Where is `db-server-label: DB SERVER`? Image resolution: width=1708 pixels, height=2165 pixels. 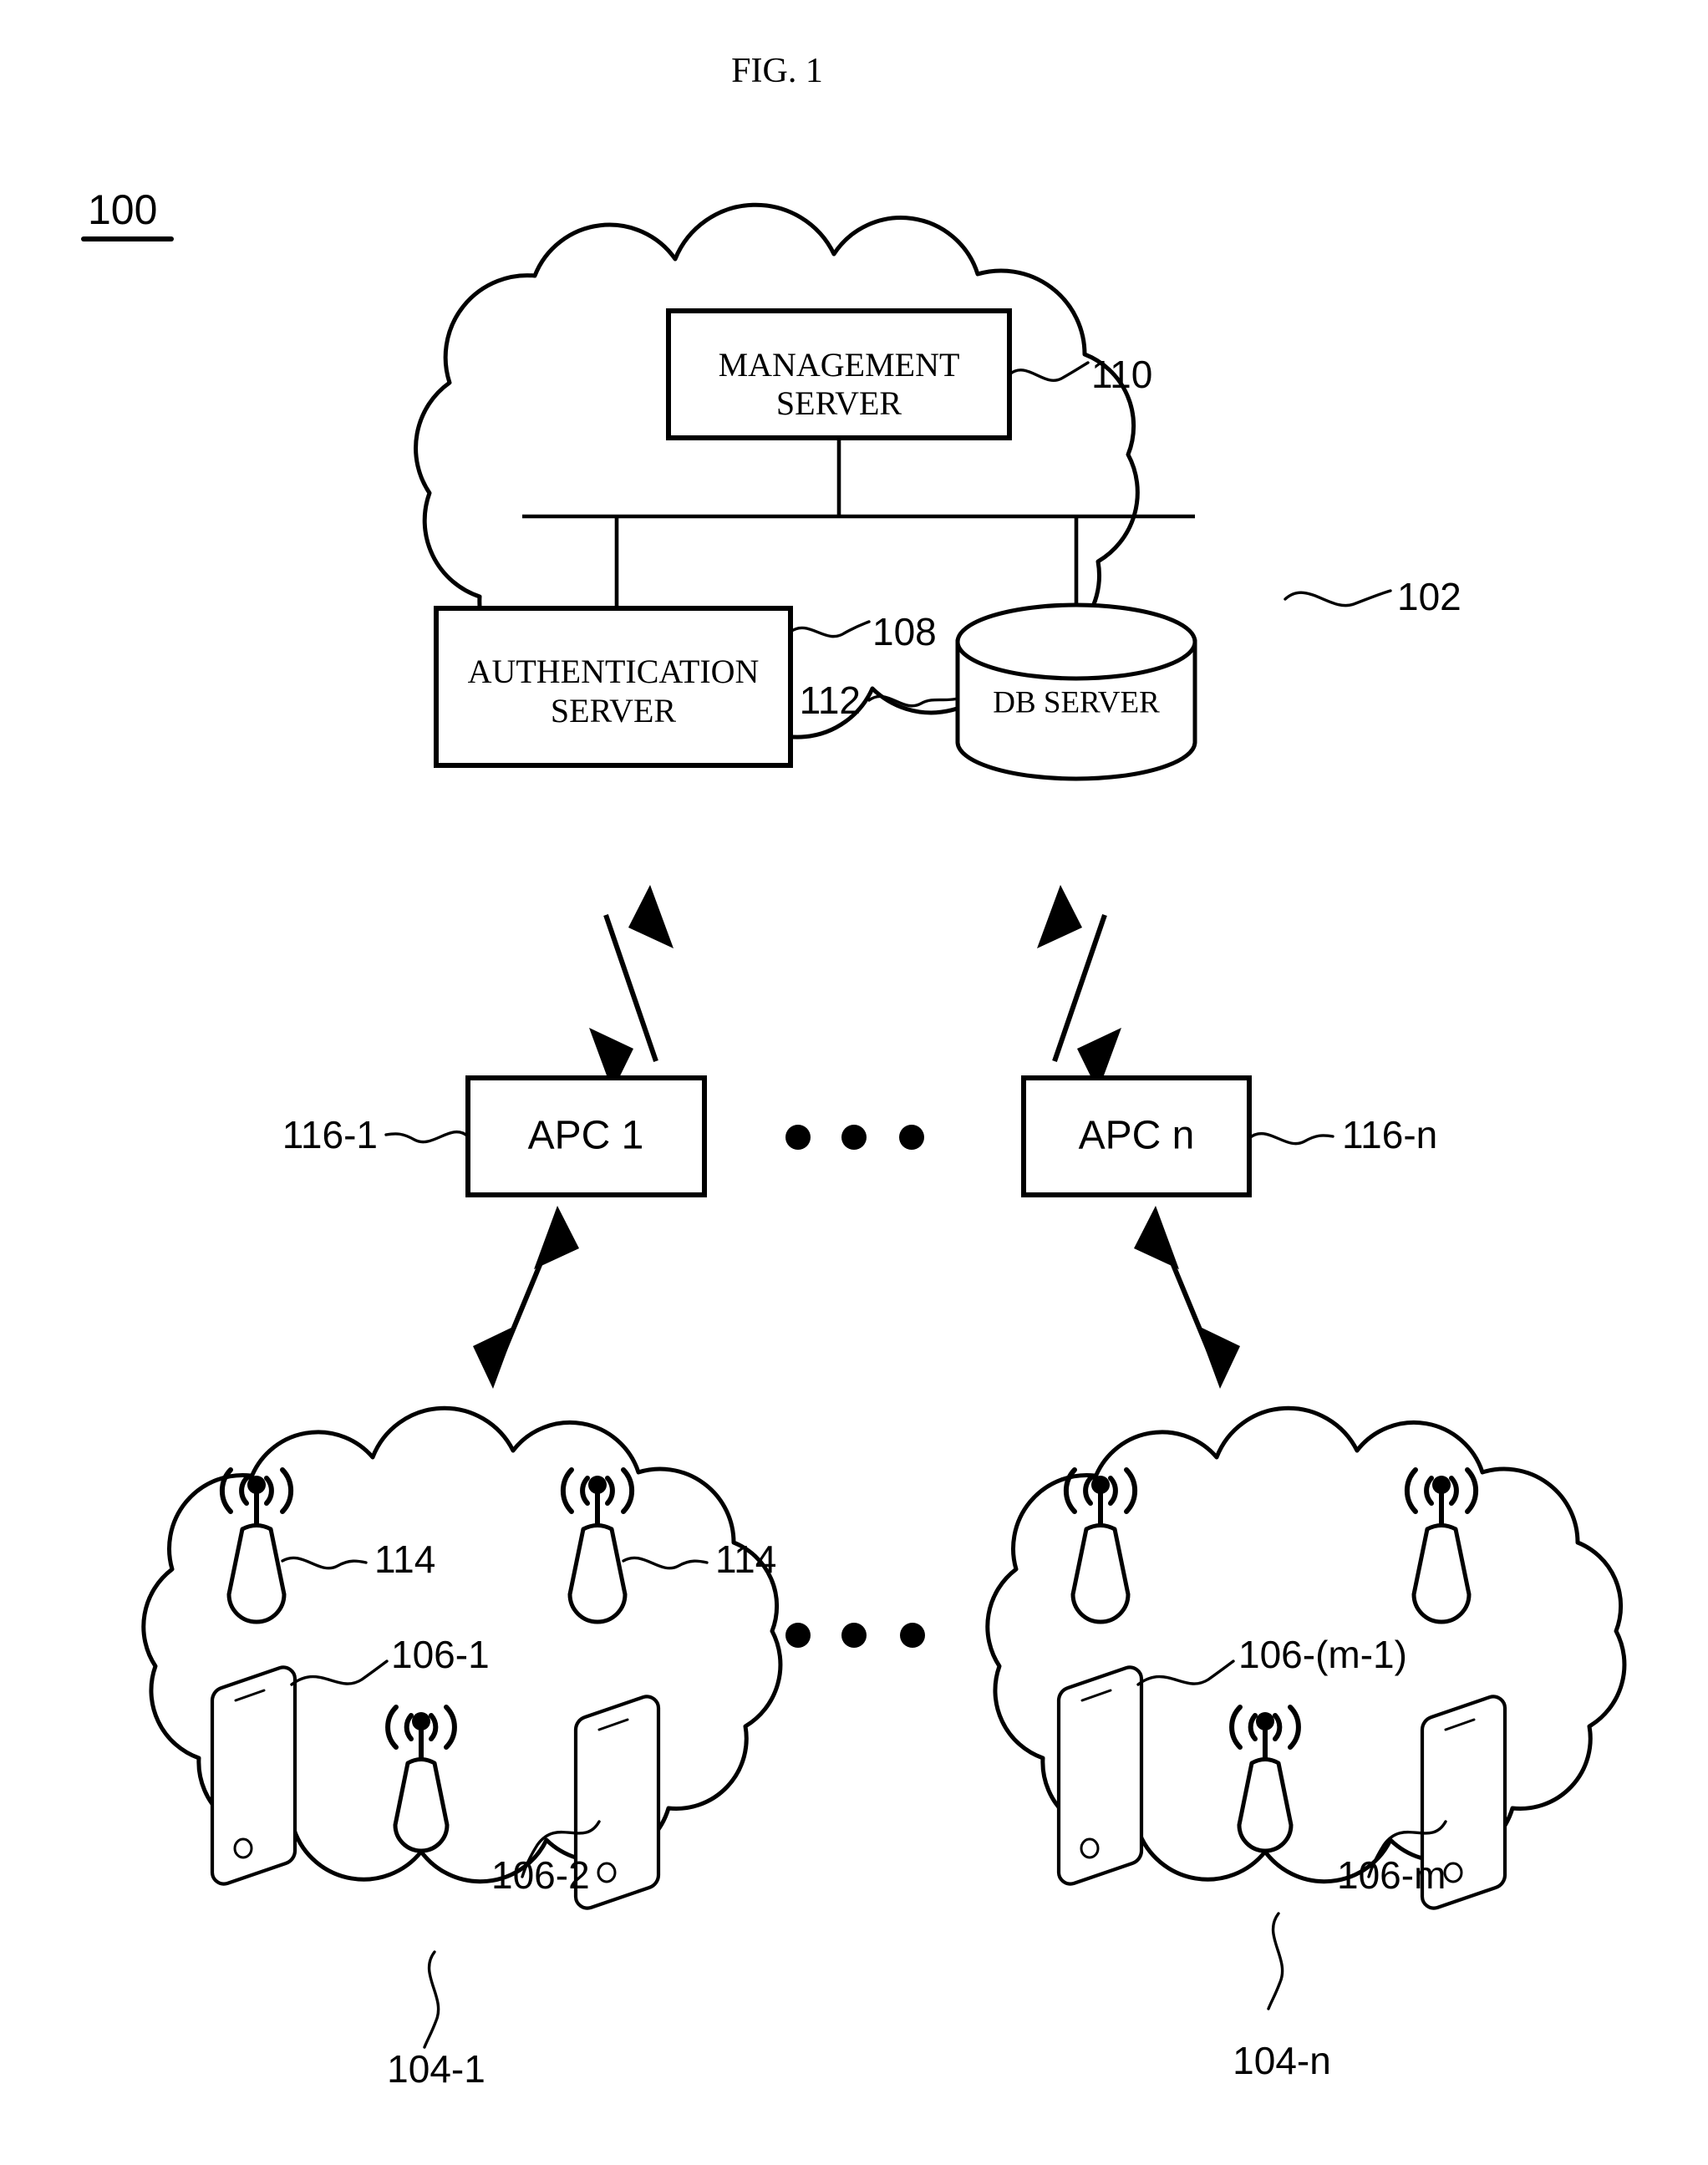 db-server-label: DB SERVER is located at coordinates (1076, 702).